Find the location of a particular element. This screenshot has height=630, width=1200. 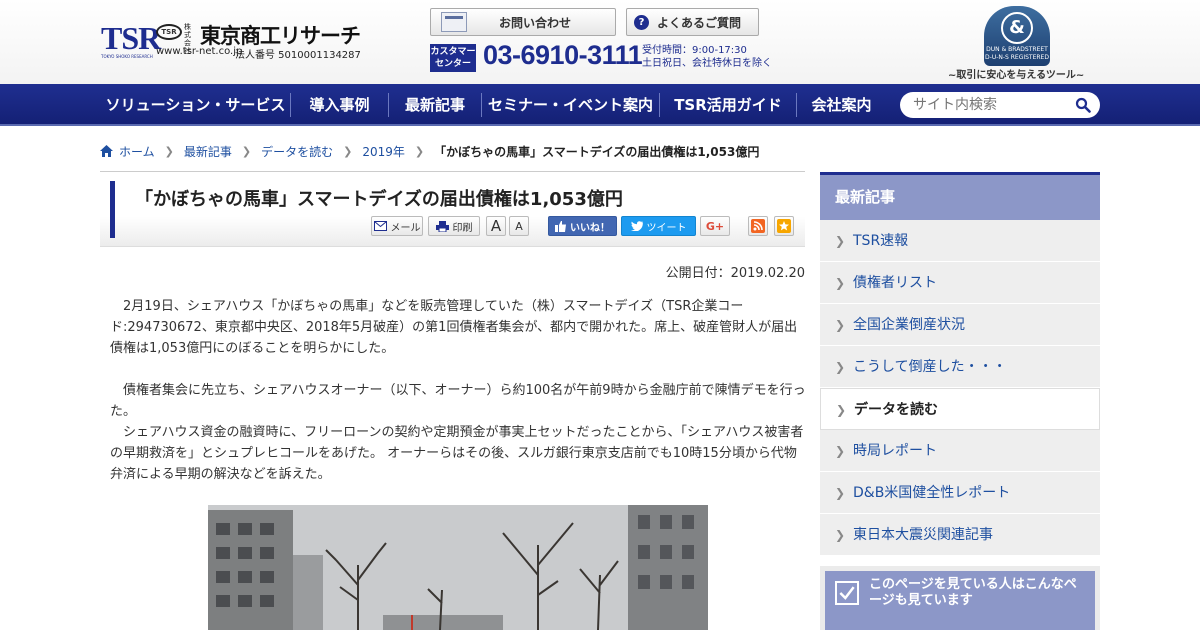

mail-button: メール is located at coordinates (397, 226).